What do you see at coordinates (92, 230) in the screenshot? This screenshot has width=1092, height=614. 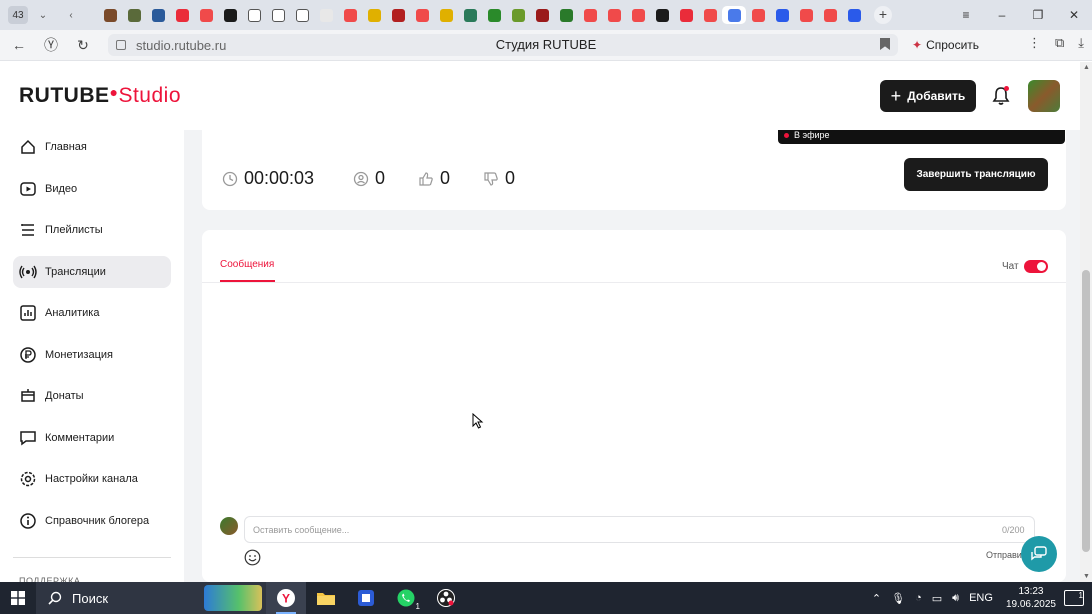 I see `sidebar-item-2: Плейлисты` at bounding box center [92, 230].